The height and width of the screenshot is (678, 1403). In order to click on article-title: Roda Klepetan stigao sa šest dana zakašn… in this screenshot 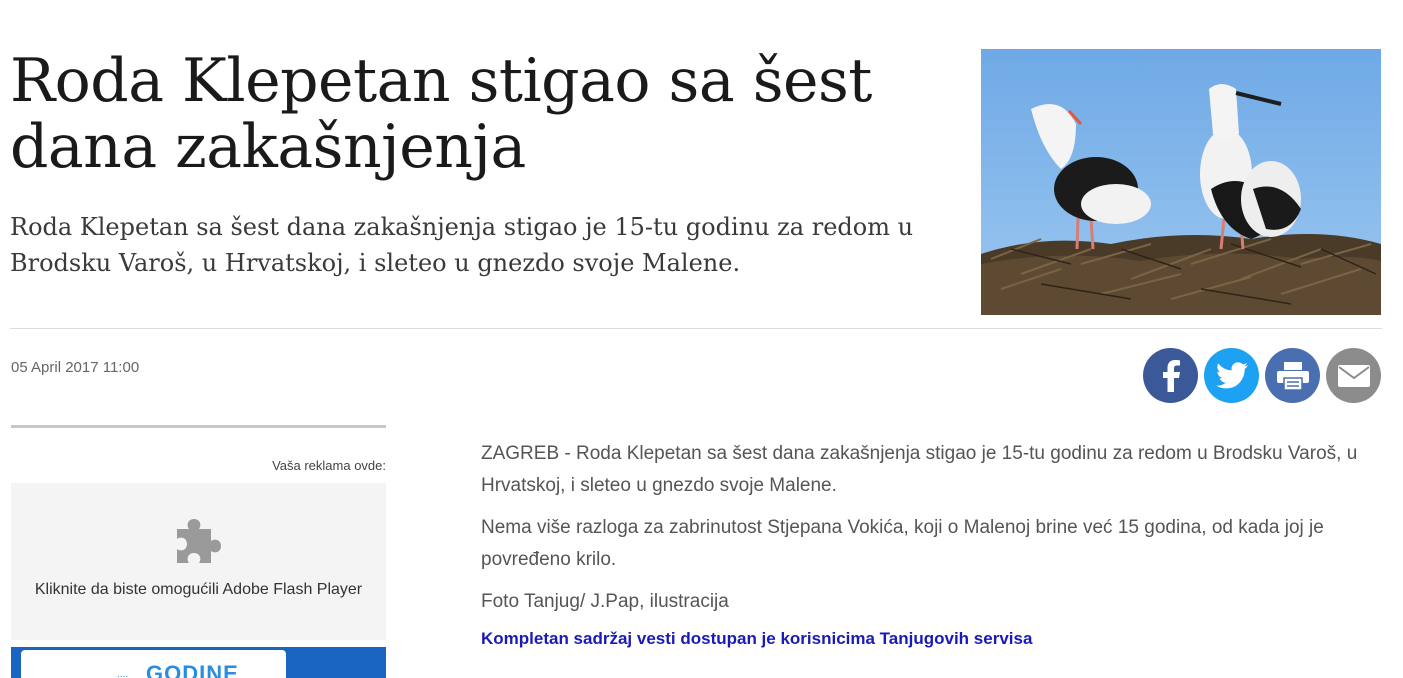, I will do `click(441, 114)`.